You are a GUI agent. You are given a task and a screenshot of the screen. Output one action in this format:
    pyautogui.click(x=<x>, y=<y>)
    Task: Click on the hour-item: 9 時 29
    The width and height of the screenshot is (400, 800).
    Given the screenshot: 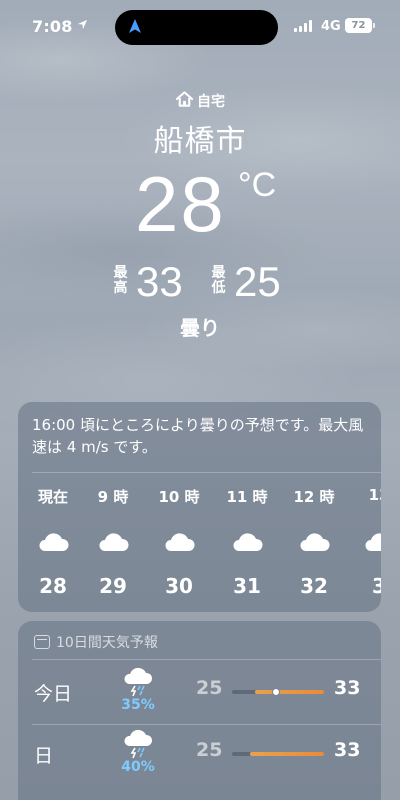 What is the action you would take?
    pyautogui.click(x=113, y=542)
    